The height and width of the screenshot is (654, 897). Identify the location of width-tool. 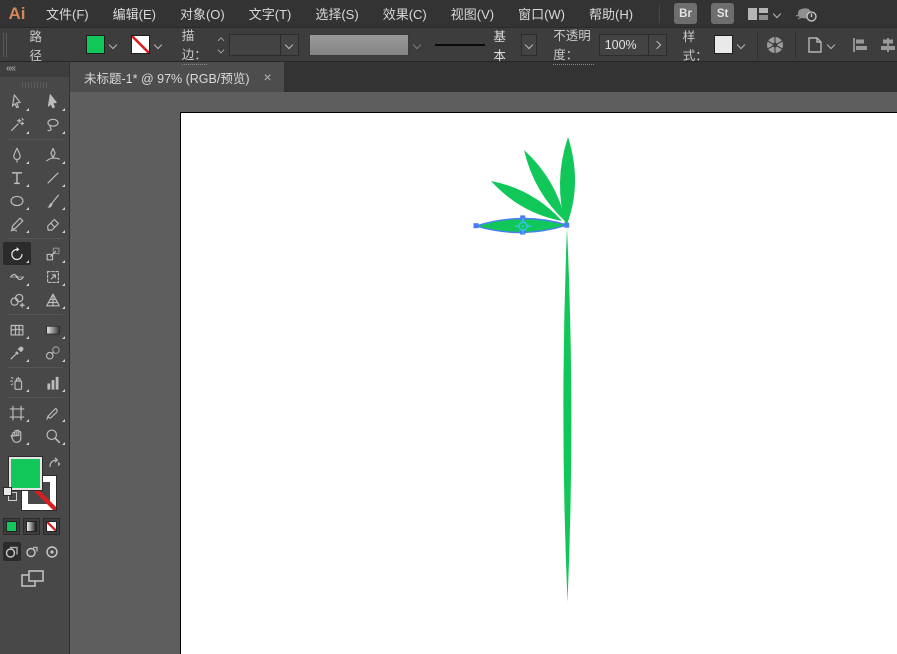
(17, 276).